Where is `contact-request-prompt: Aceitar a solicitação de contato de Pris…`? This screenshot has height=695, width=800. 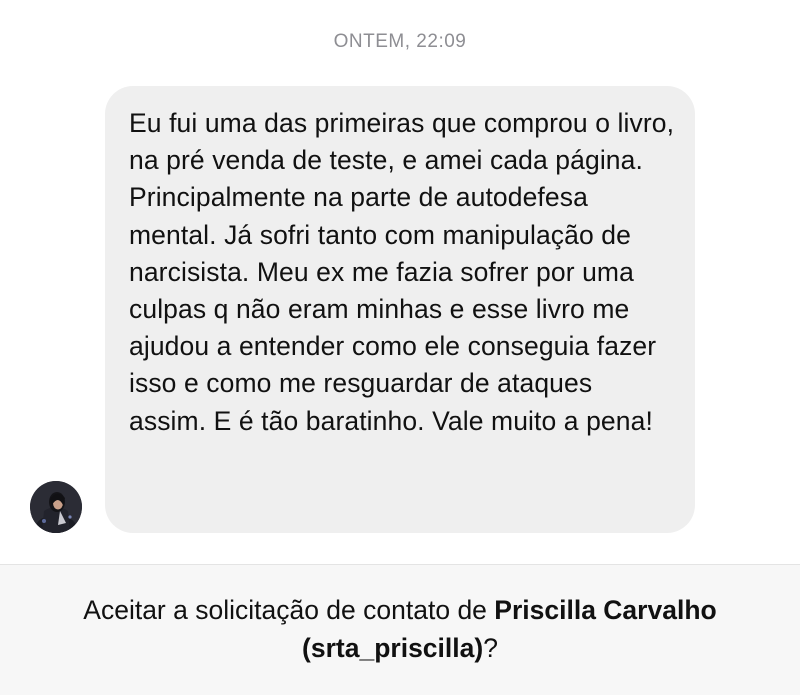
contact-request-prompt: Aceitar a solicitação de contato de Pris… is located at coordinates (400, 629).